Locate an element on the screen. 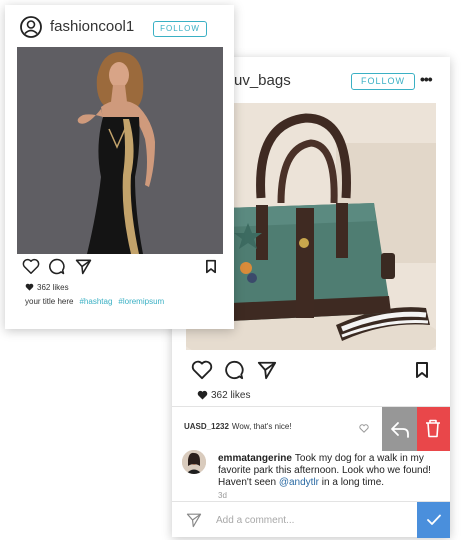  delete-button is located at coordinates (433, 429).